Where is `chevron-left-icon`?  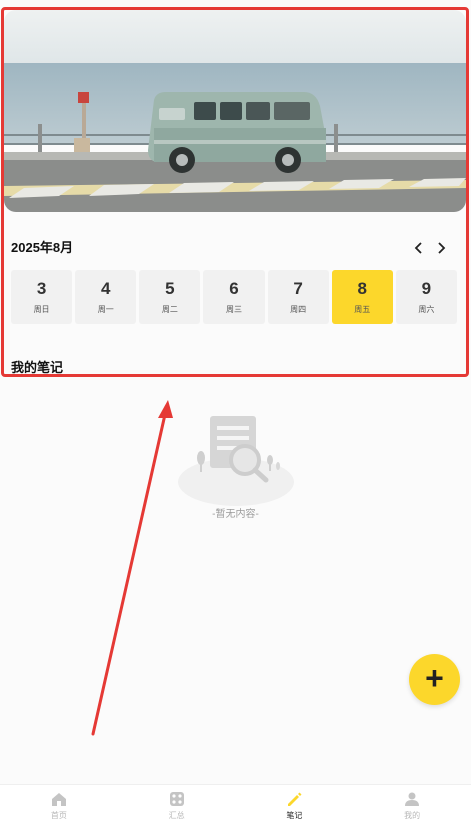
chevron-left-icon is located at coordinates (418, 248).